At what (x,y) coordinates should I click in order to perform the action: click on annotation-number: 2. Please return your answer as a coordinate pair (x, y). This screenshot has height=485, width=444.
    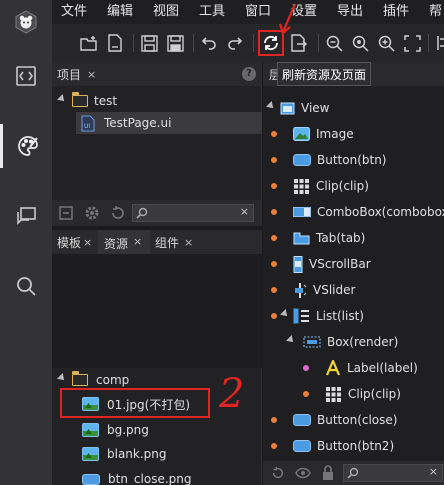
    Looking at the image, I should click on (232, 394).